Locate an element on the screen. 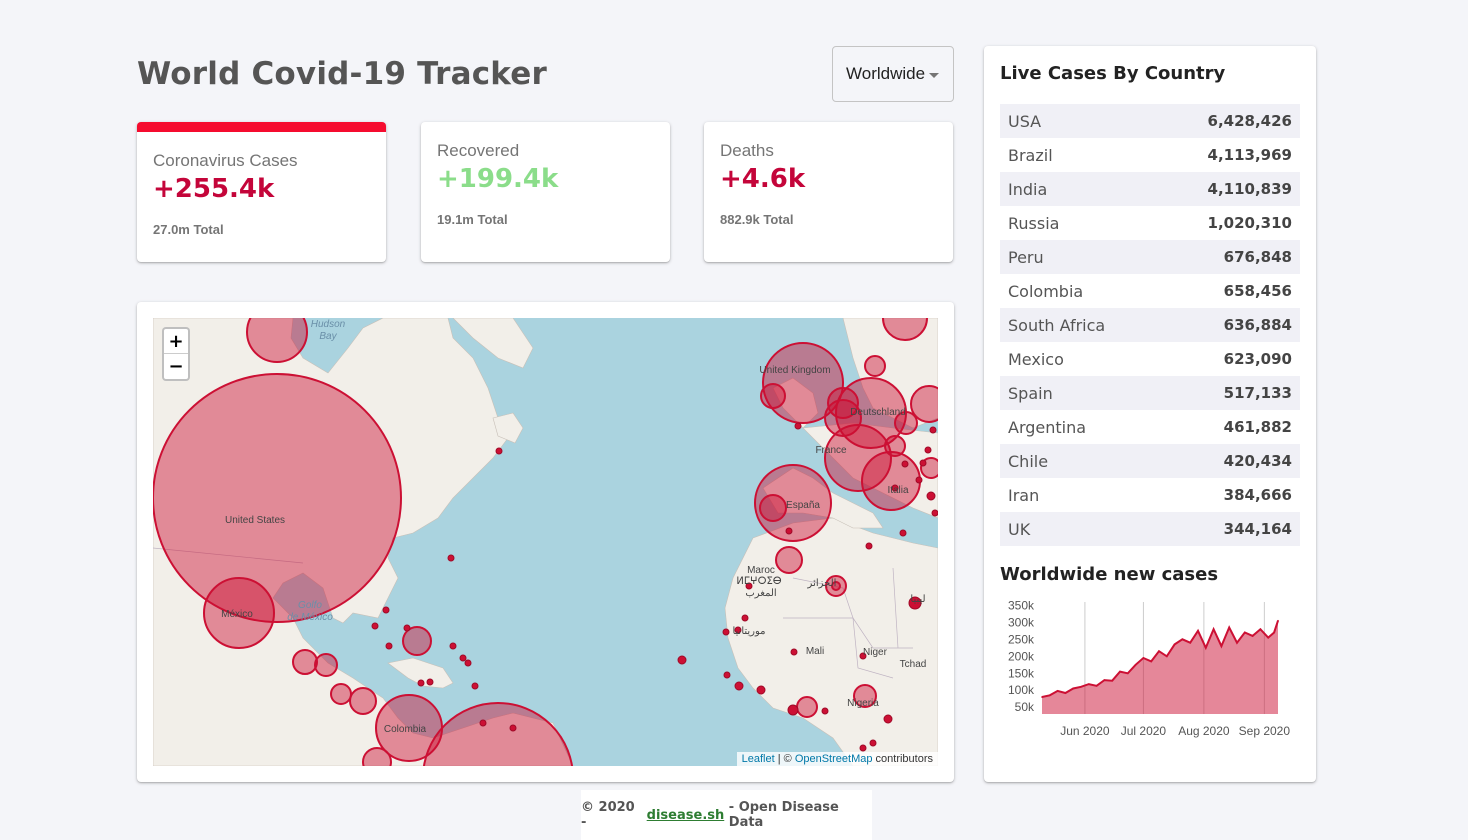 The image size is (1468, 840). map-label-france: France is located at coordinates (831, 450).